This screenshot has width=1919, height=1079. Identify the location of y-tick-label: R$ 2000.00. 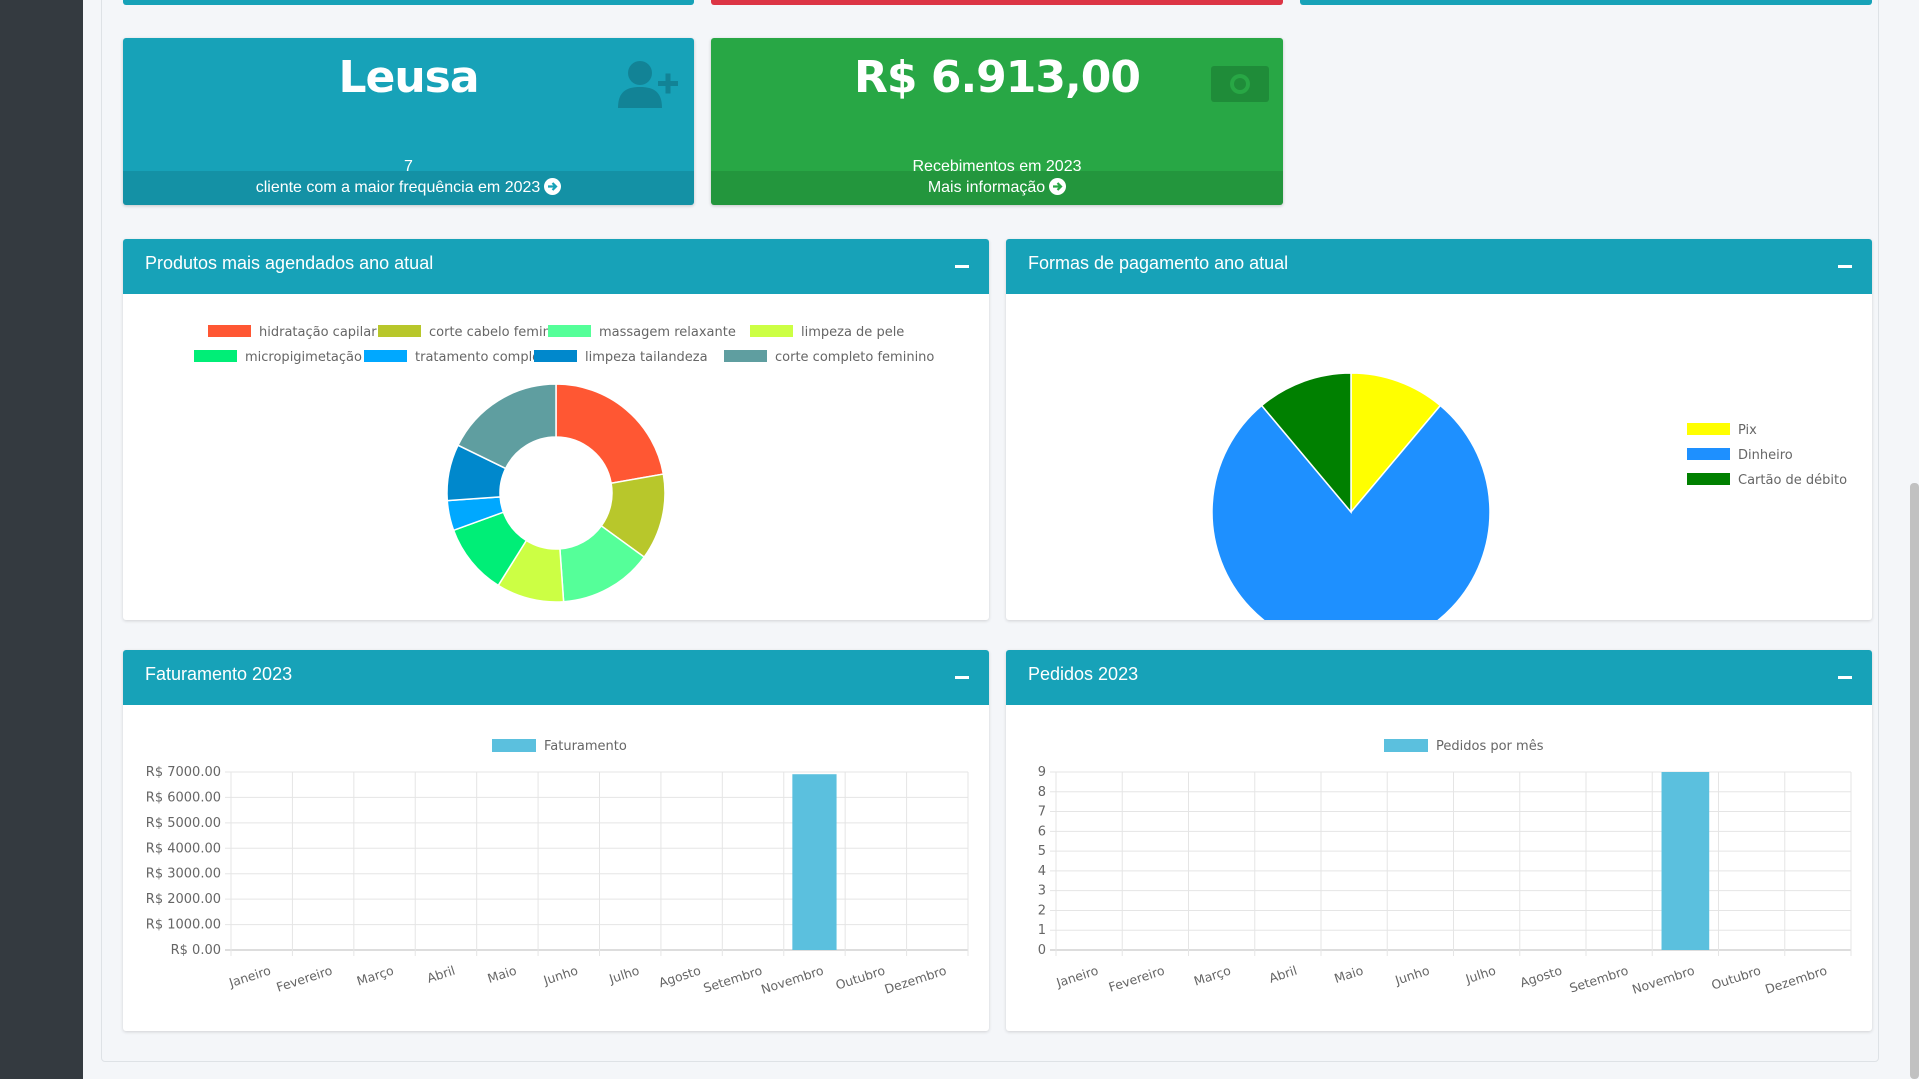
(183, 899).